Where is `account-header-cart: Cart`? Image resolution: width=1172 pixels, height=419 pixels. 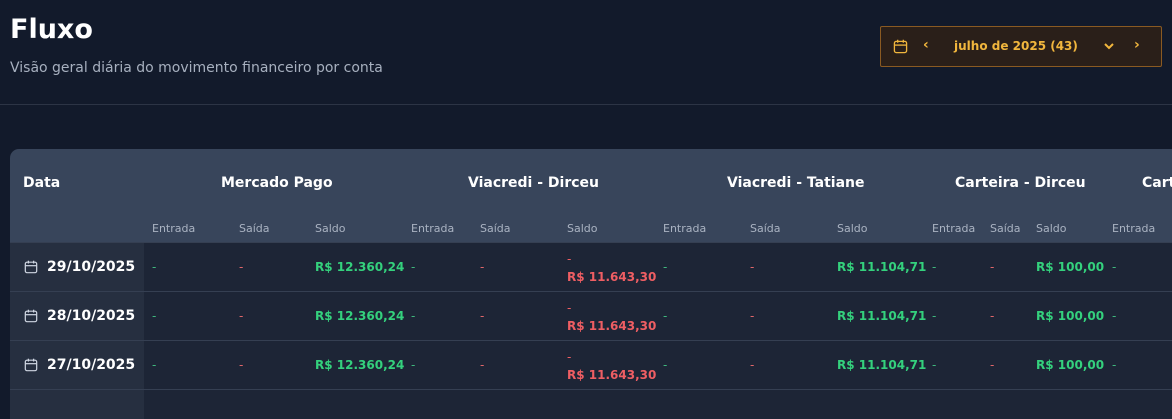 account-header-cart: Cart is located at coordinates (1157, 183).